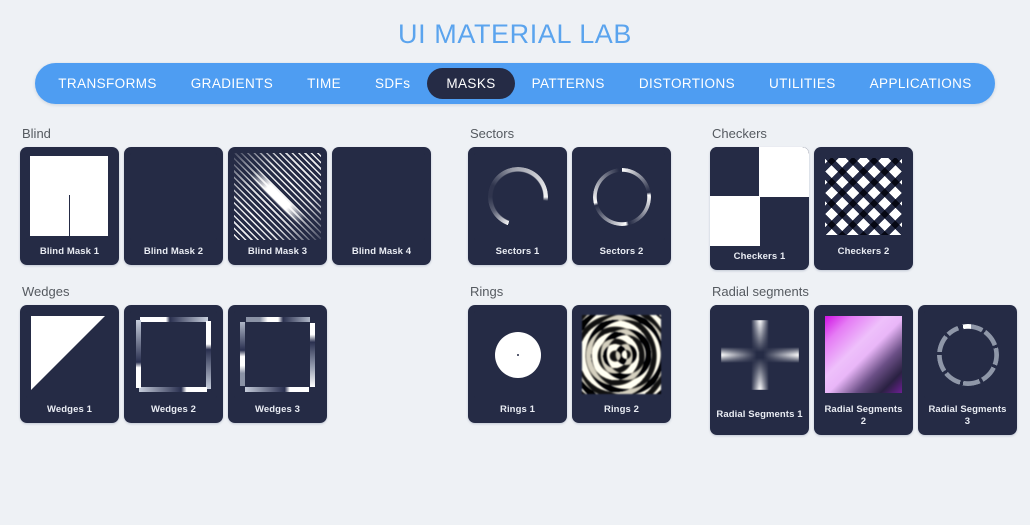  I want to click on card-rings-1: Rings 1, so click(517, 364).